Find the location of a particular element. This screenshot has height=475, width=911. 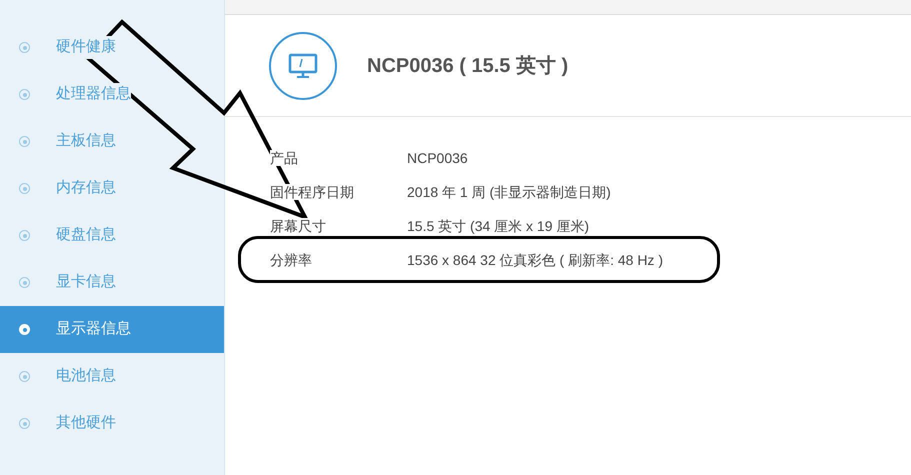

sidebar-label: 显示器信息 is located at coordinates (93, 329).